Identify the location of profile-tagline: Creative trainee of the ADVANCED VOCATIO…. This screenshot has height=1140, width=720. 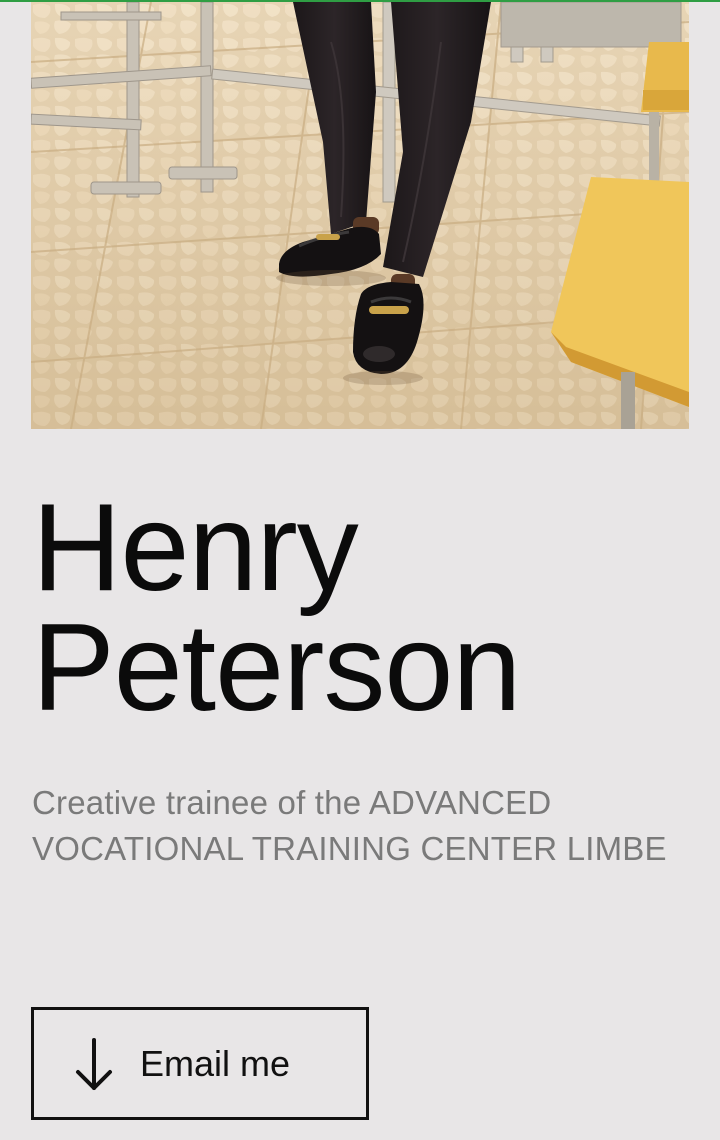
(349, 825).